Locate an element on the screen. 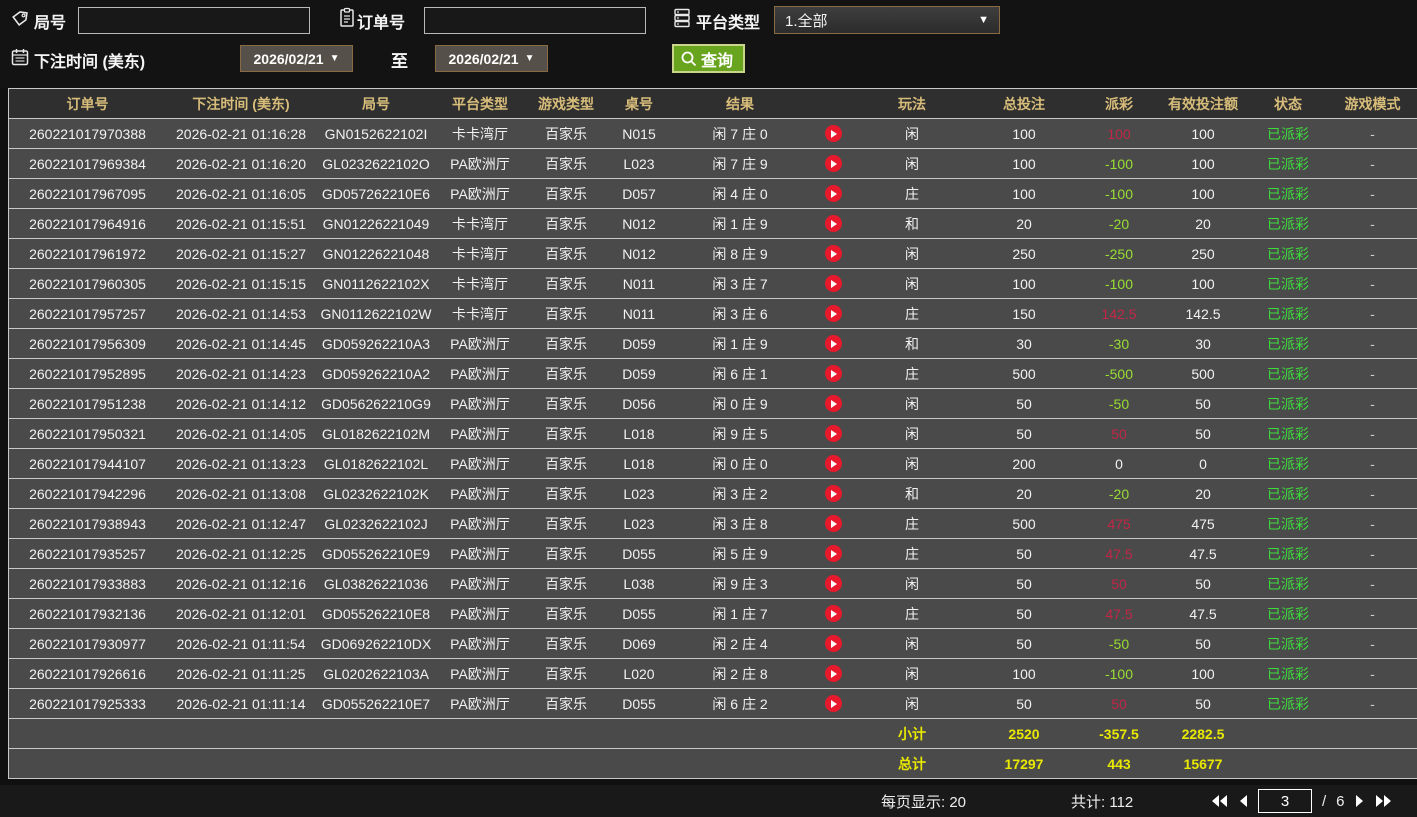  cell-table-no: D056 is located at coordinates (639, 403).